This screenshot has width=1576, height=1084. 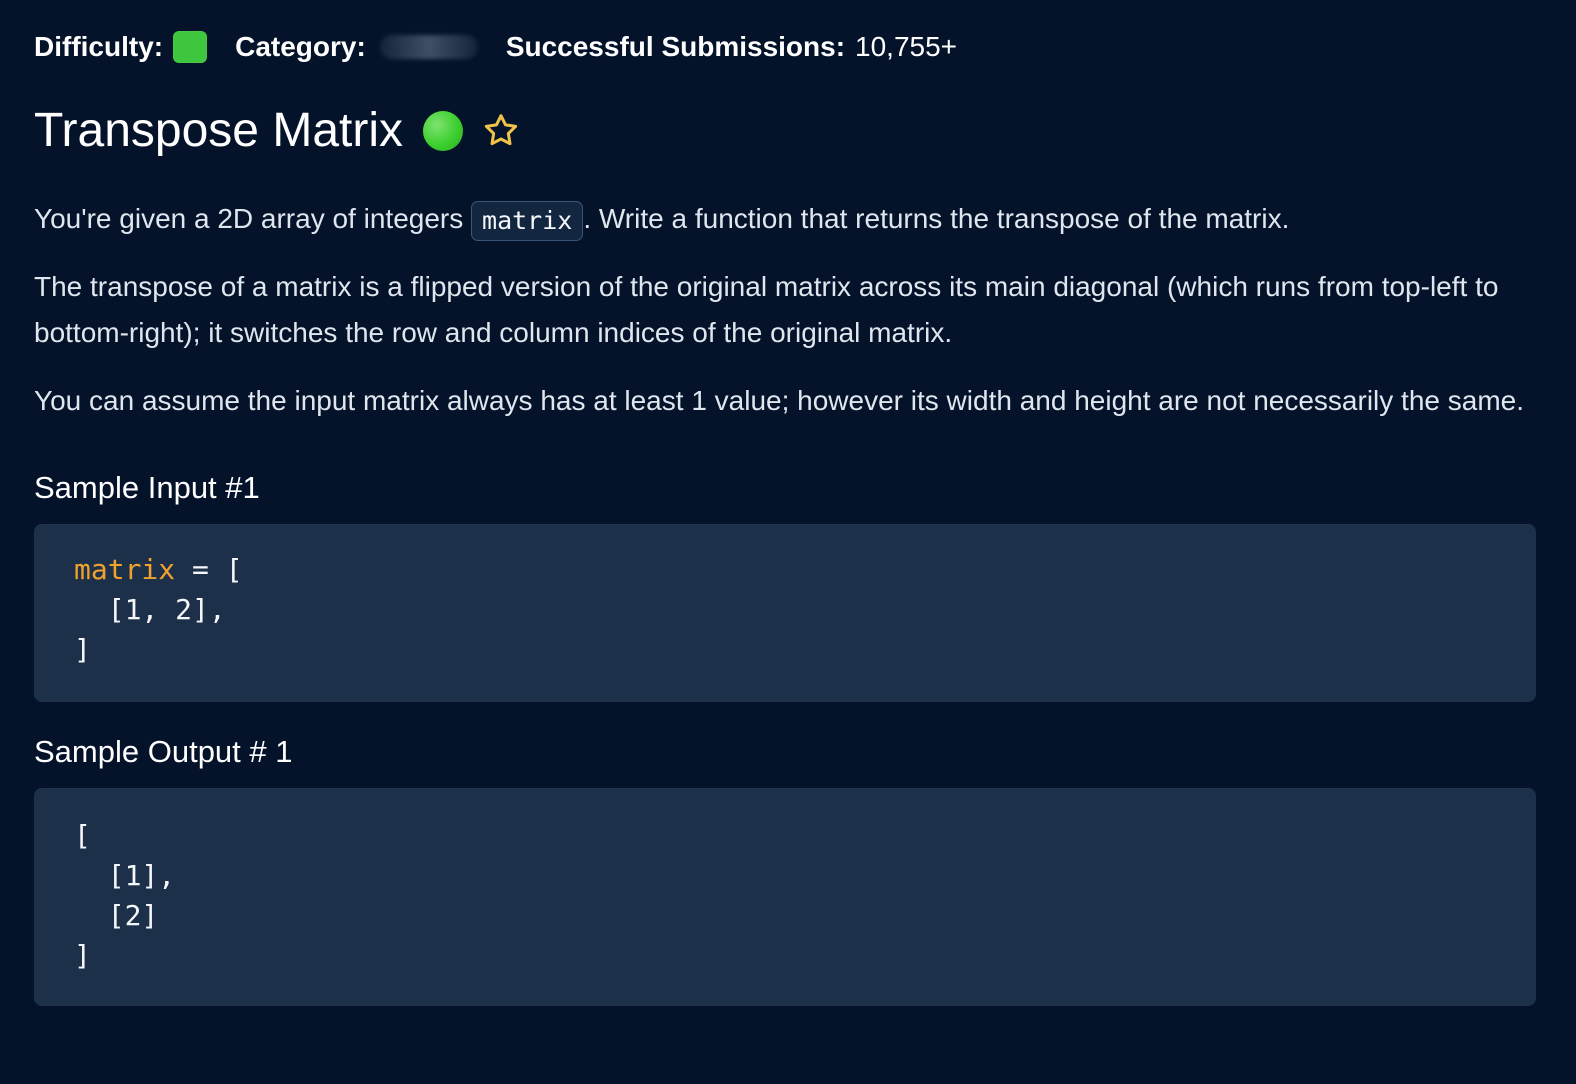 I want to click on title-row: Transpose Matrix, so click(x=785, y=131).